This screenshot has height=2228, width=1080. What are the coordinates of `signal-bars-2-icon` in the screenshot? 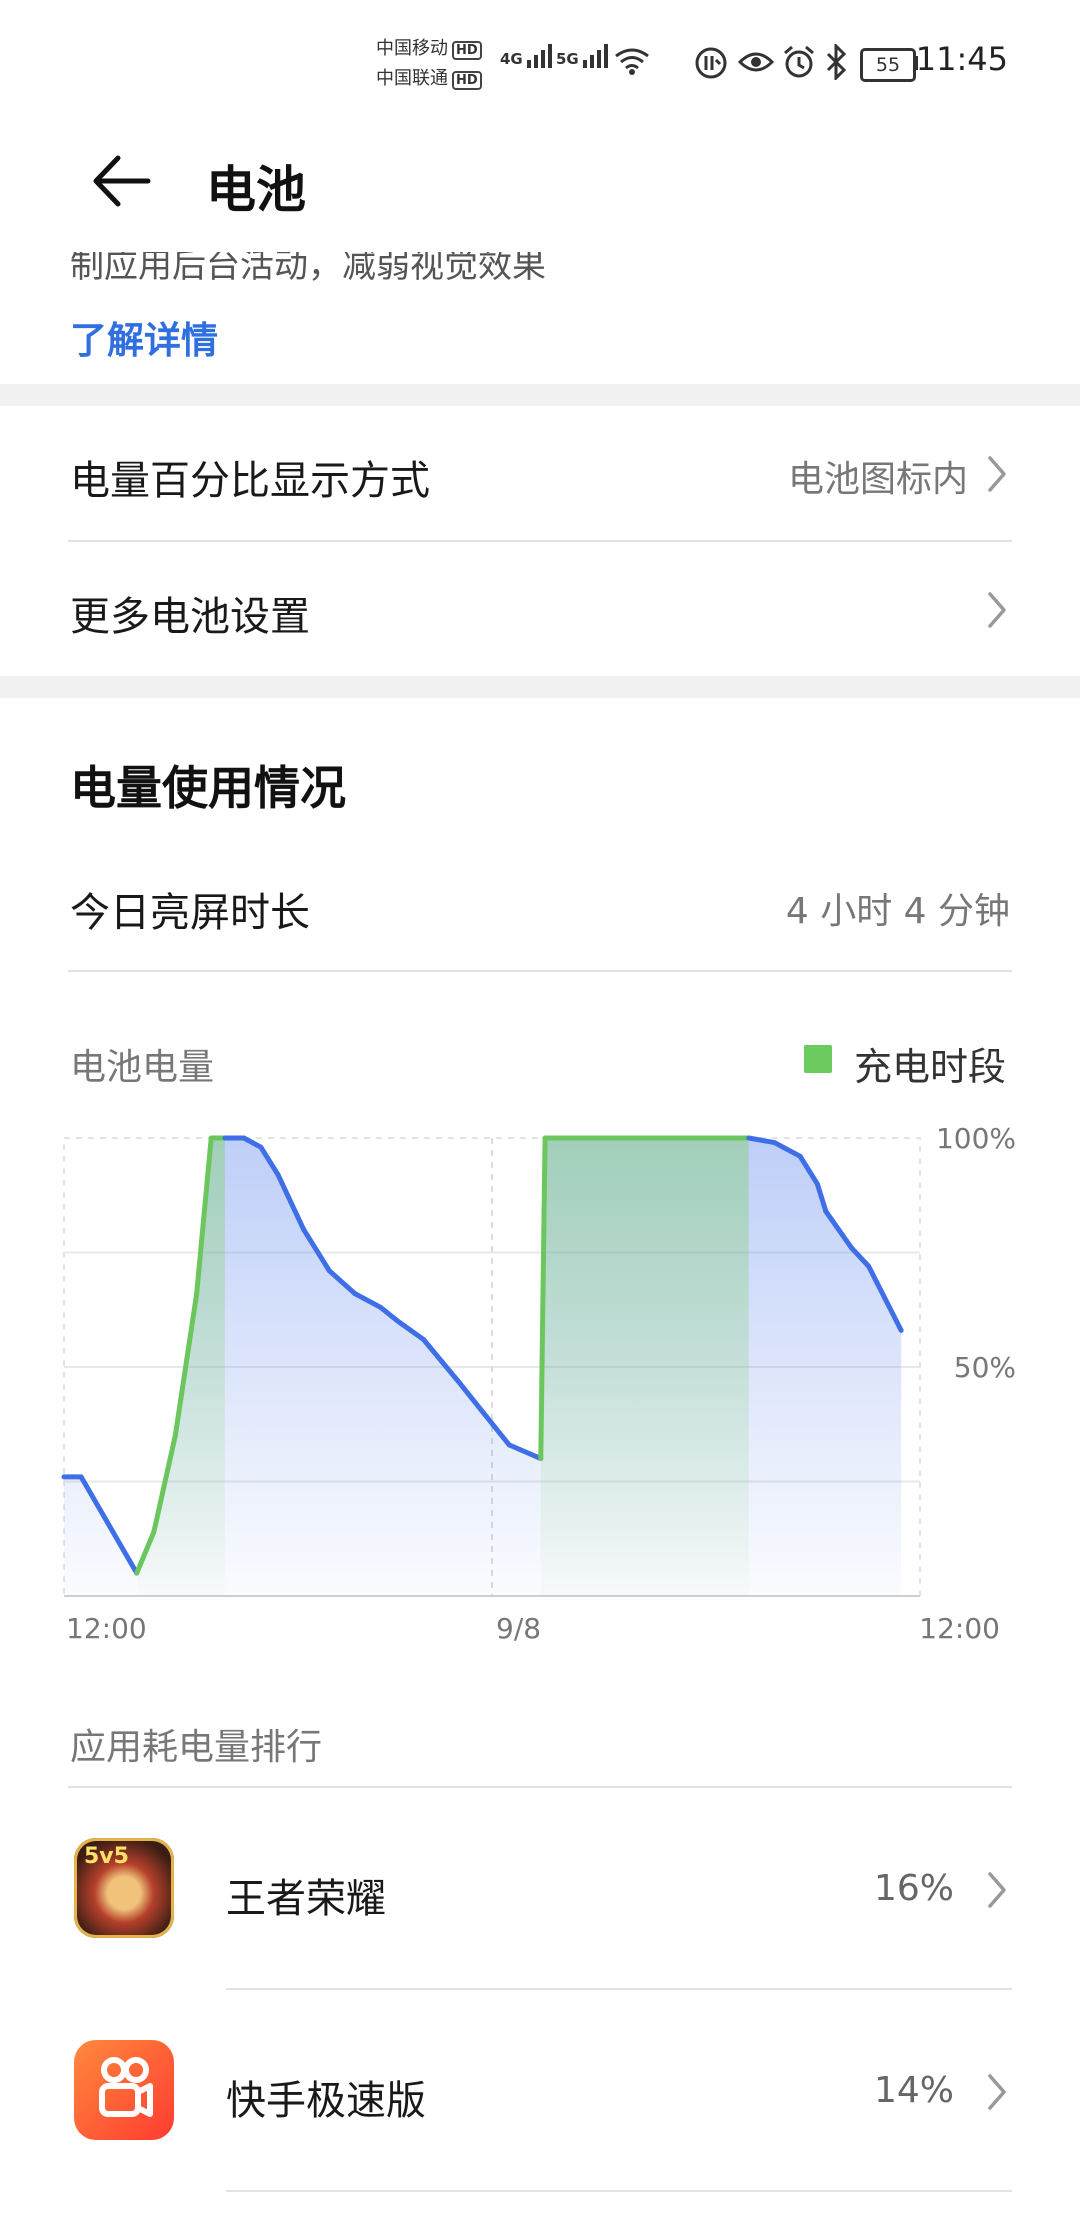 It's located at (595, 56).